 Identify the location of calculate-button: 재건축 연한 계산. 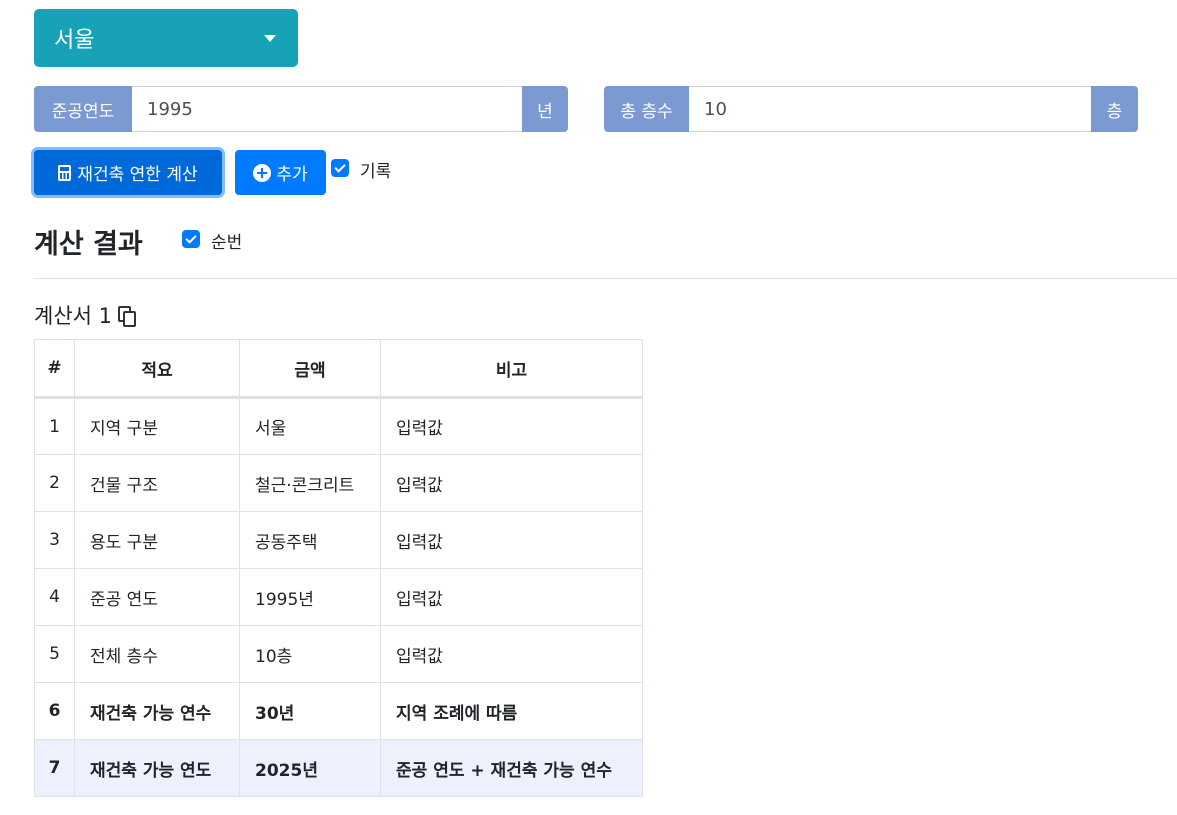
(128, 172).